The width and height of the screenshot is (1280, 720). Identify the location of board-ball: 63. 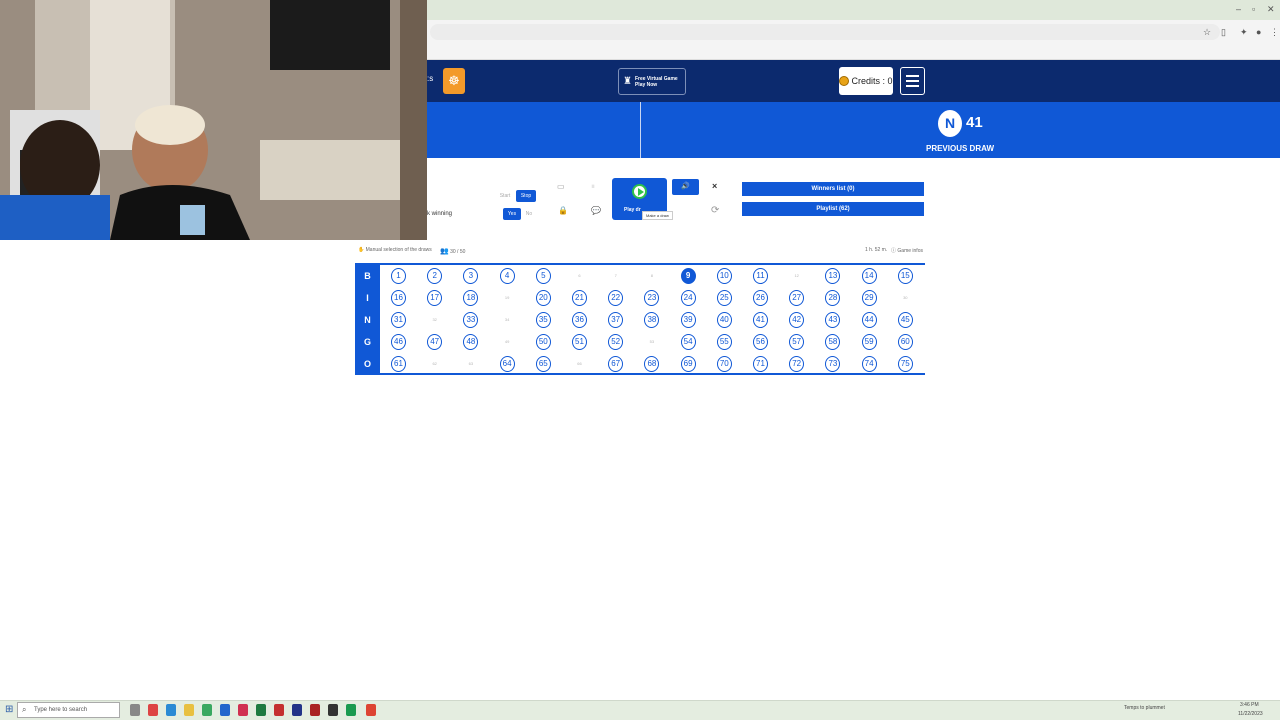
(471, 364).